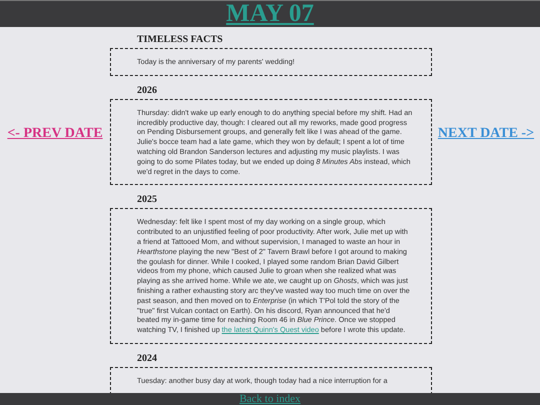  Describe the element at coordinates (486, 134) in the screenshot. I see `next-date-link: NEXT DATE ->` at that location.